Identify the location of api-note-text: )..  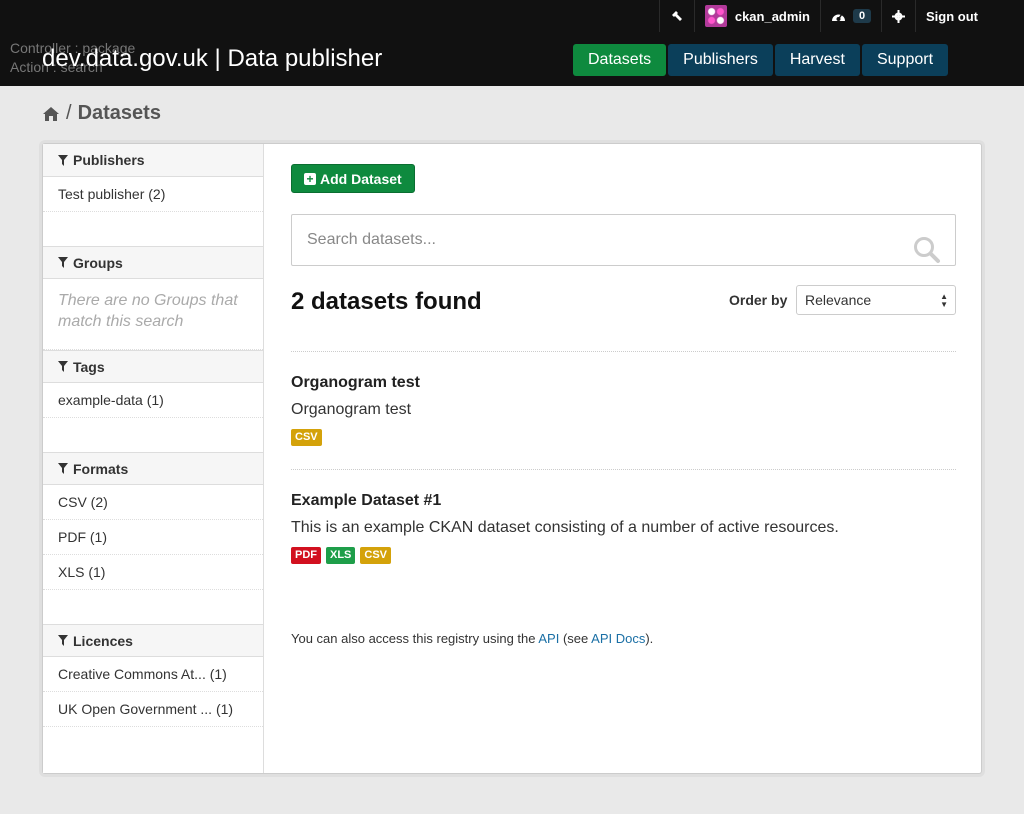
(649, 638).